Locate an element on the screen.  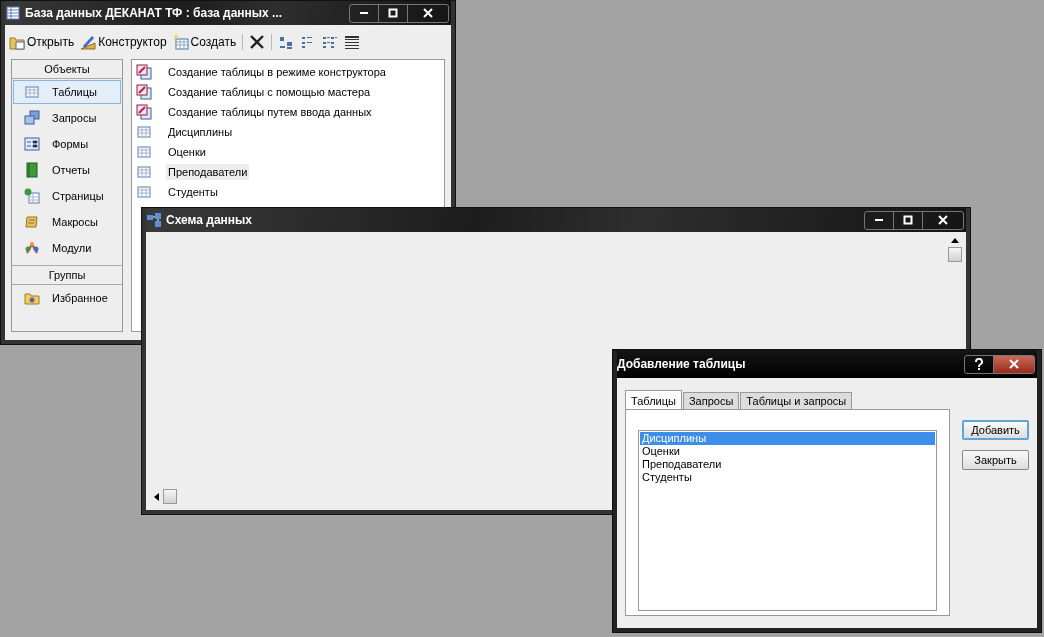
delete-icon is located at coordinates (257, 42).